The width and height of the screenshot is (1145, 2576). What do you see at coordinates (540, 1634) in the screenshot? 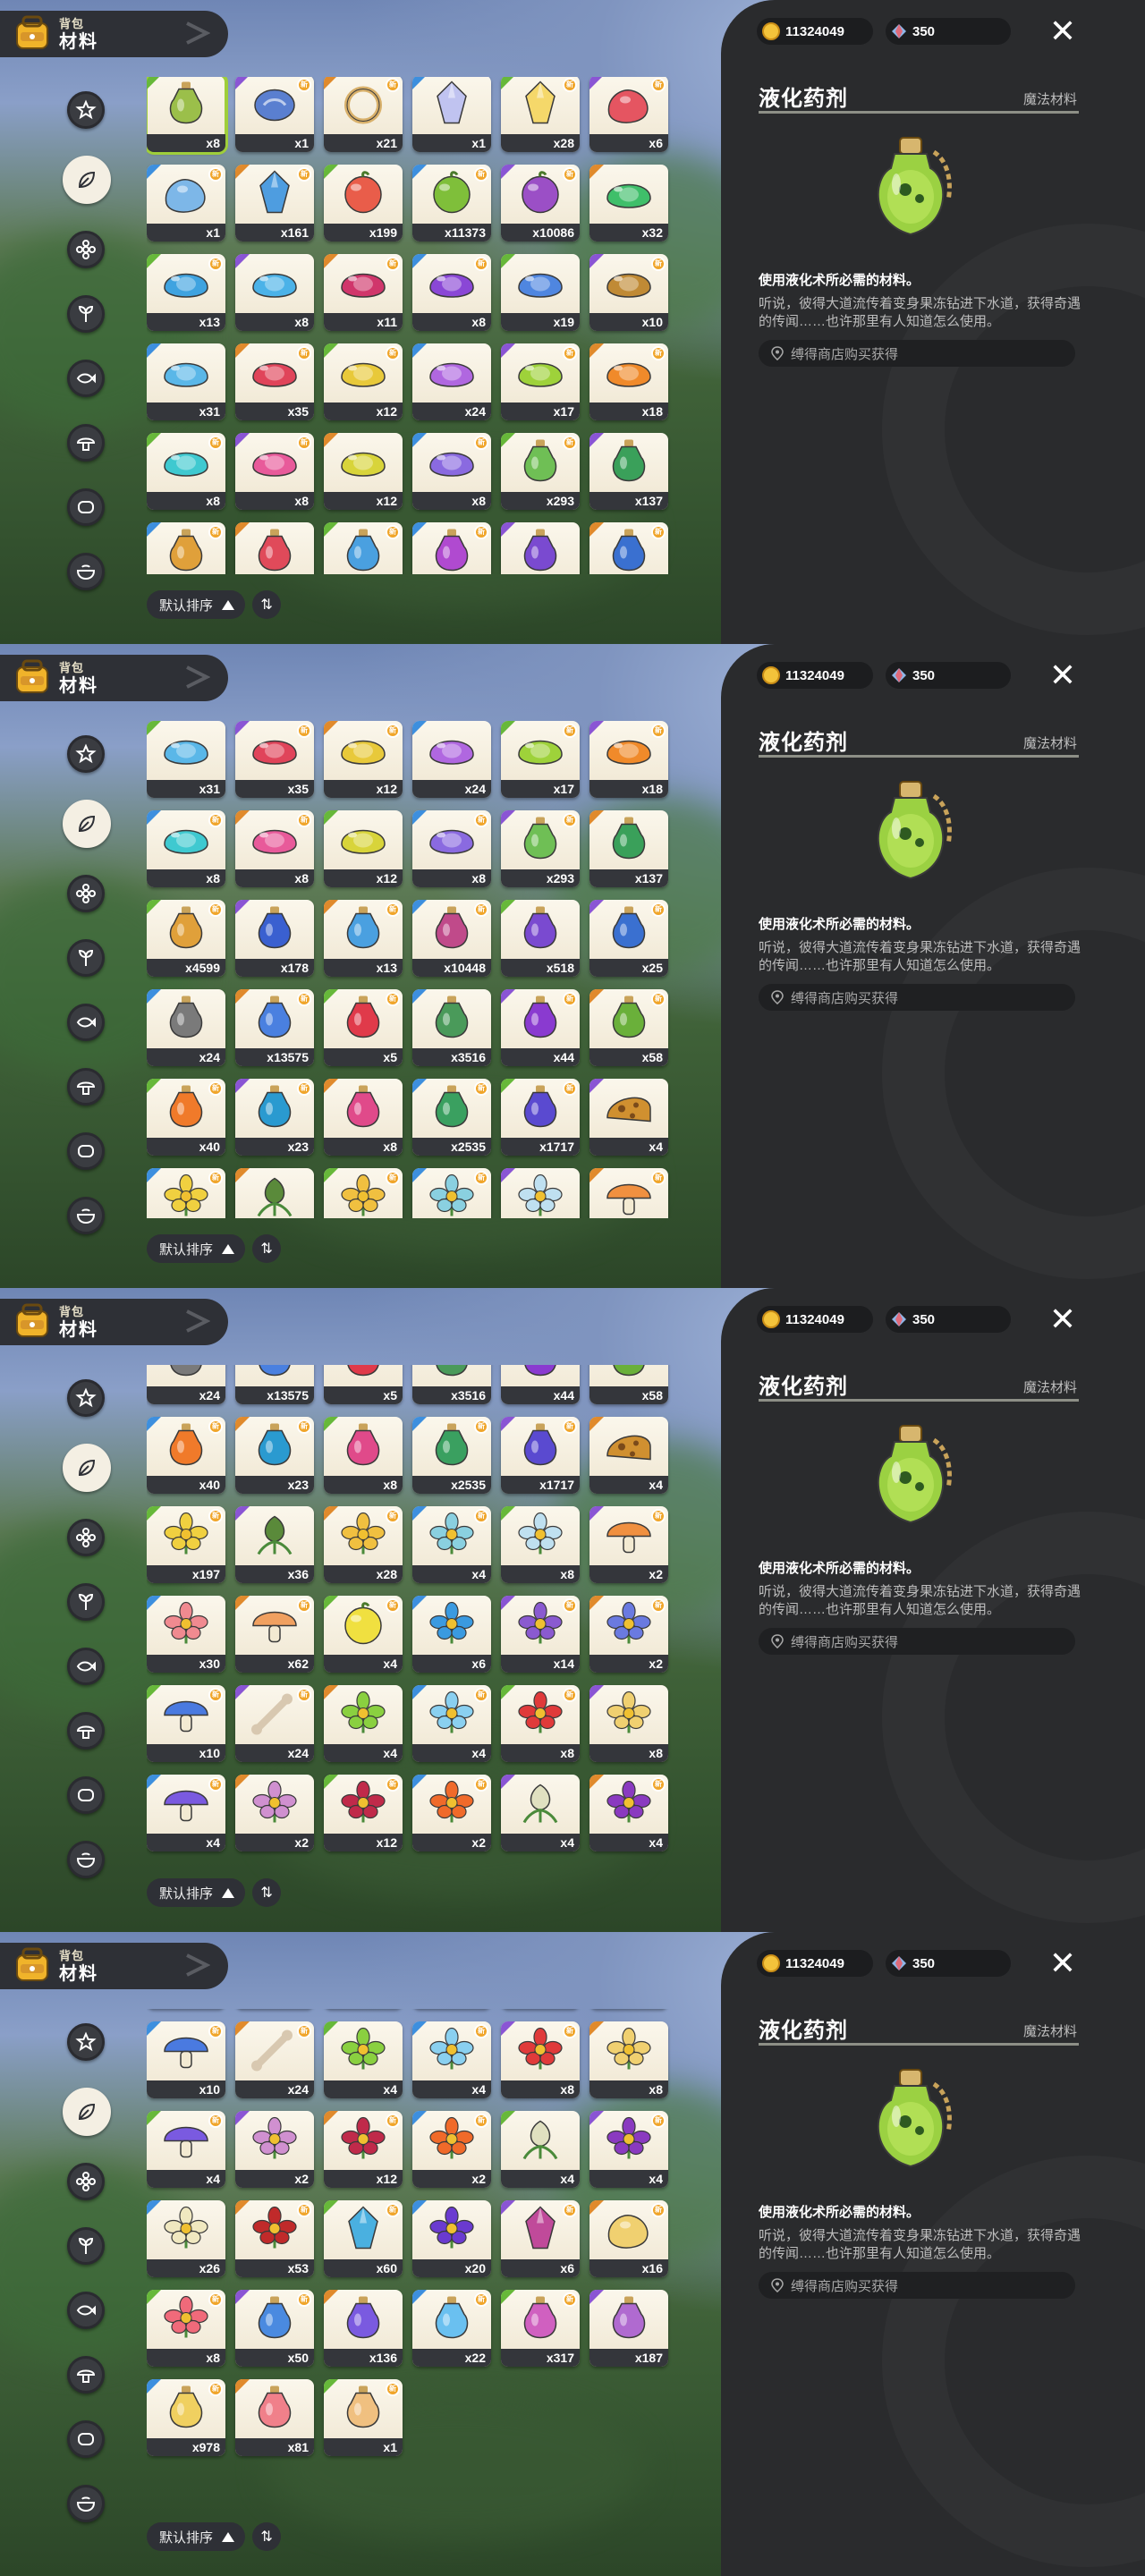
I see `item-slot: 新 x14` at bounding box center [540, 1634].